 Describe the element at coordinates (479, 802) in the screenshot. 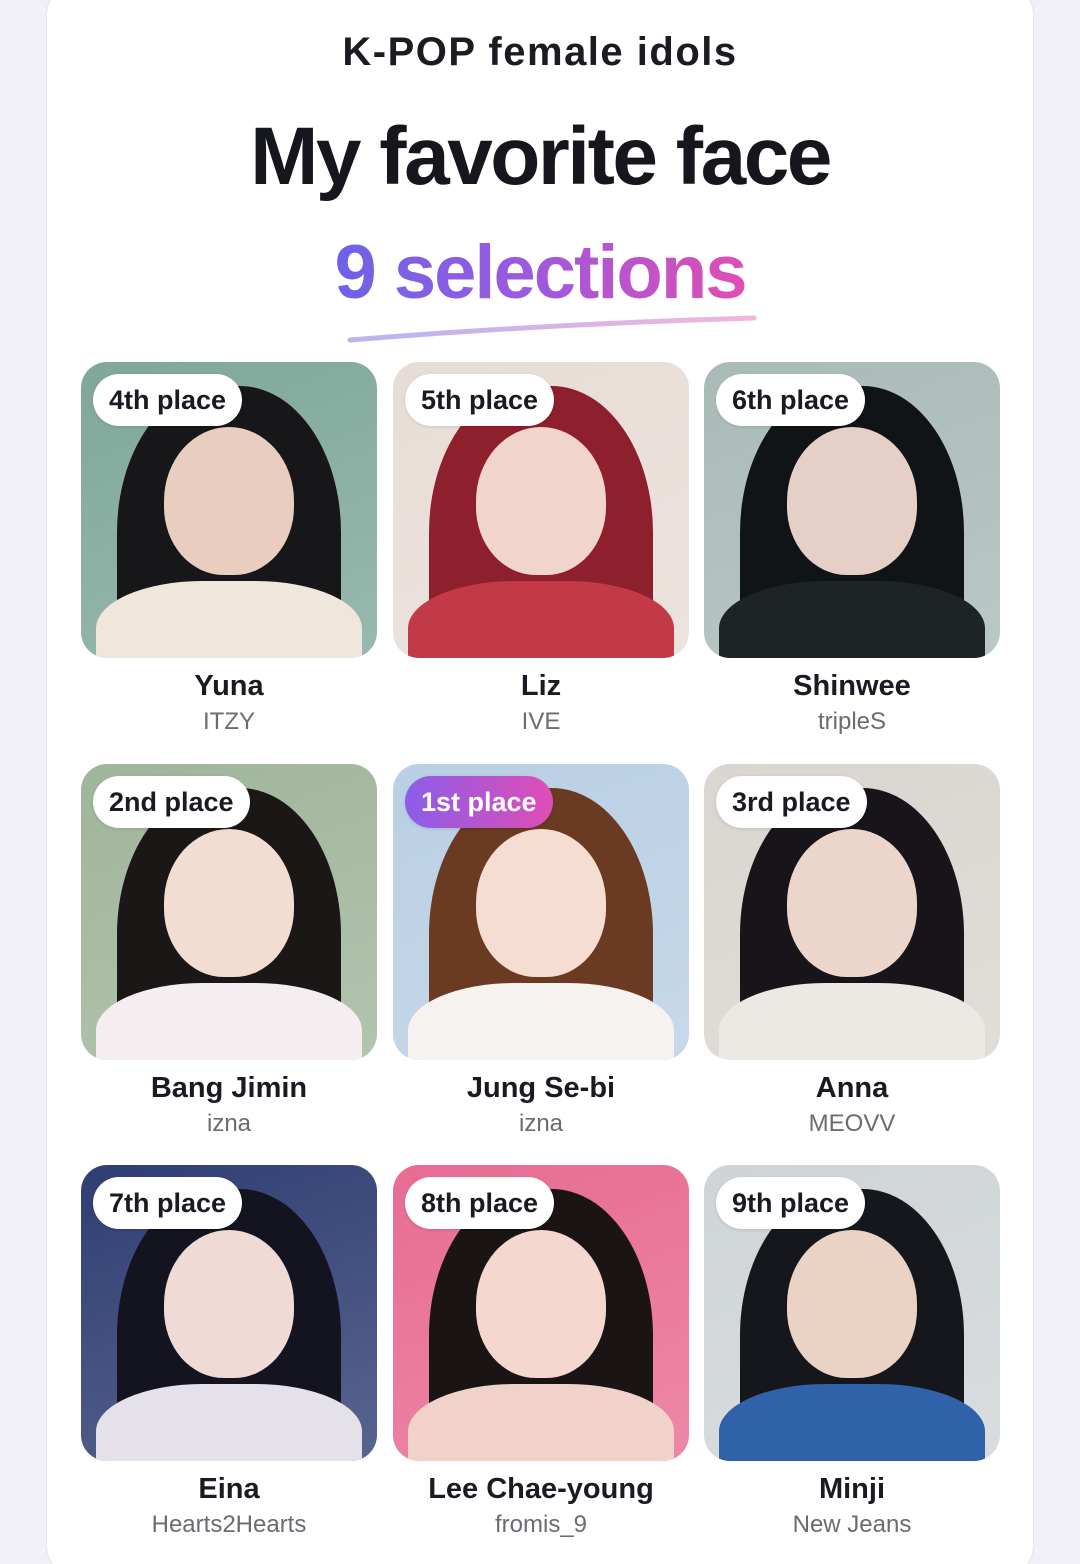

I see `rank-badge: 1st place` at that location.